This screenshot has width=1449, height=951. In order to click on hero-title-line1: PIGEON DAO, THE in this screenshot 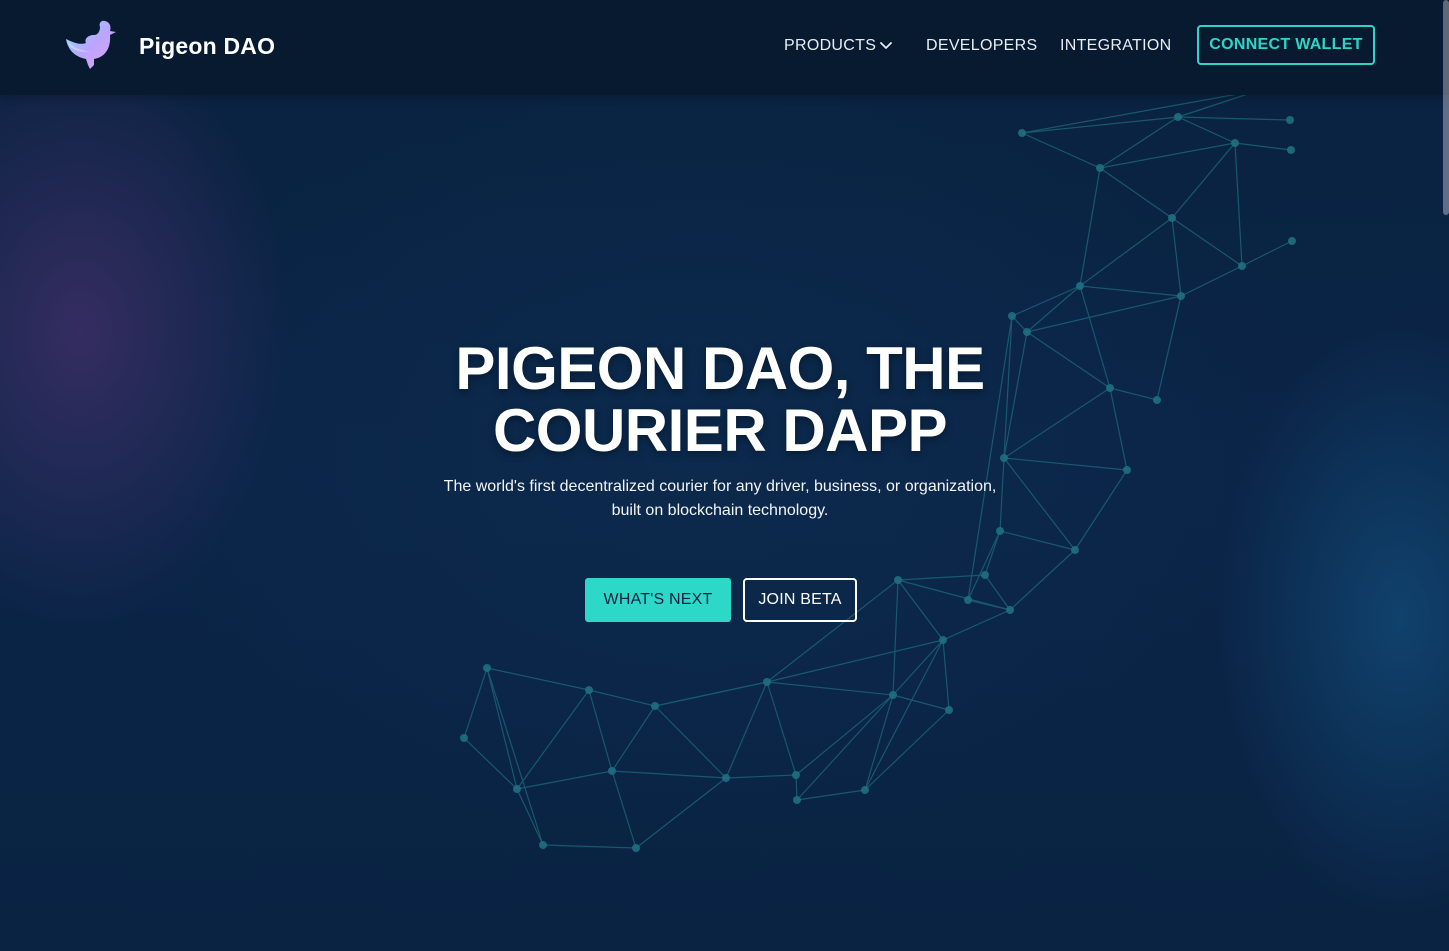, I will do `click(720, 368)`.